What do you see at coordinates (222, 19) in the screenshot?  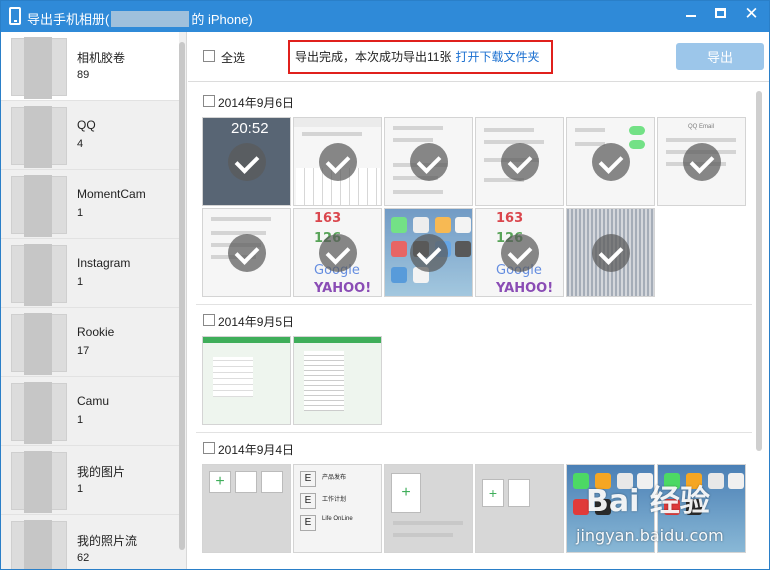 I see `window-title-suffix: 的 iPhone)` at bounding box center [222, 19].